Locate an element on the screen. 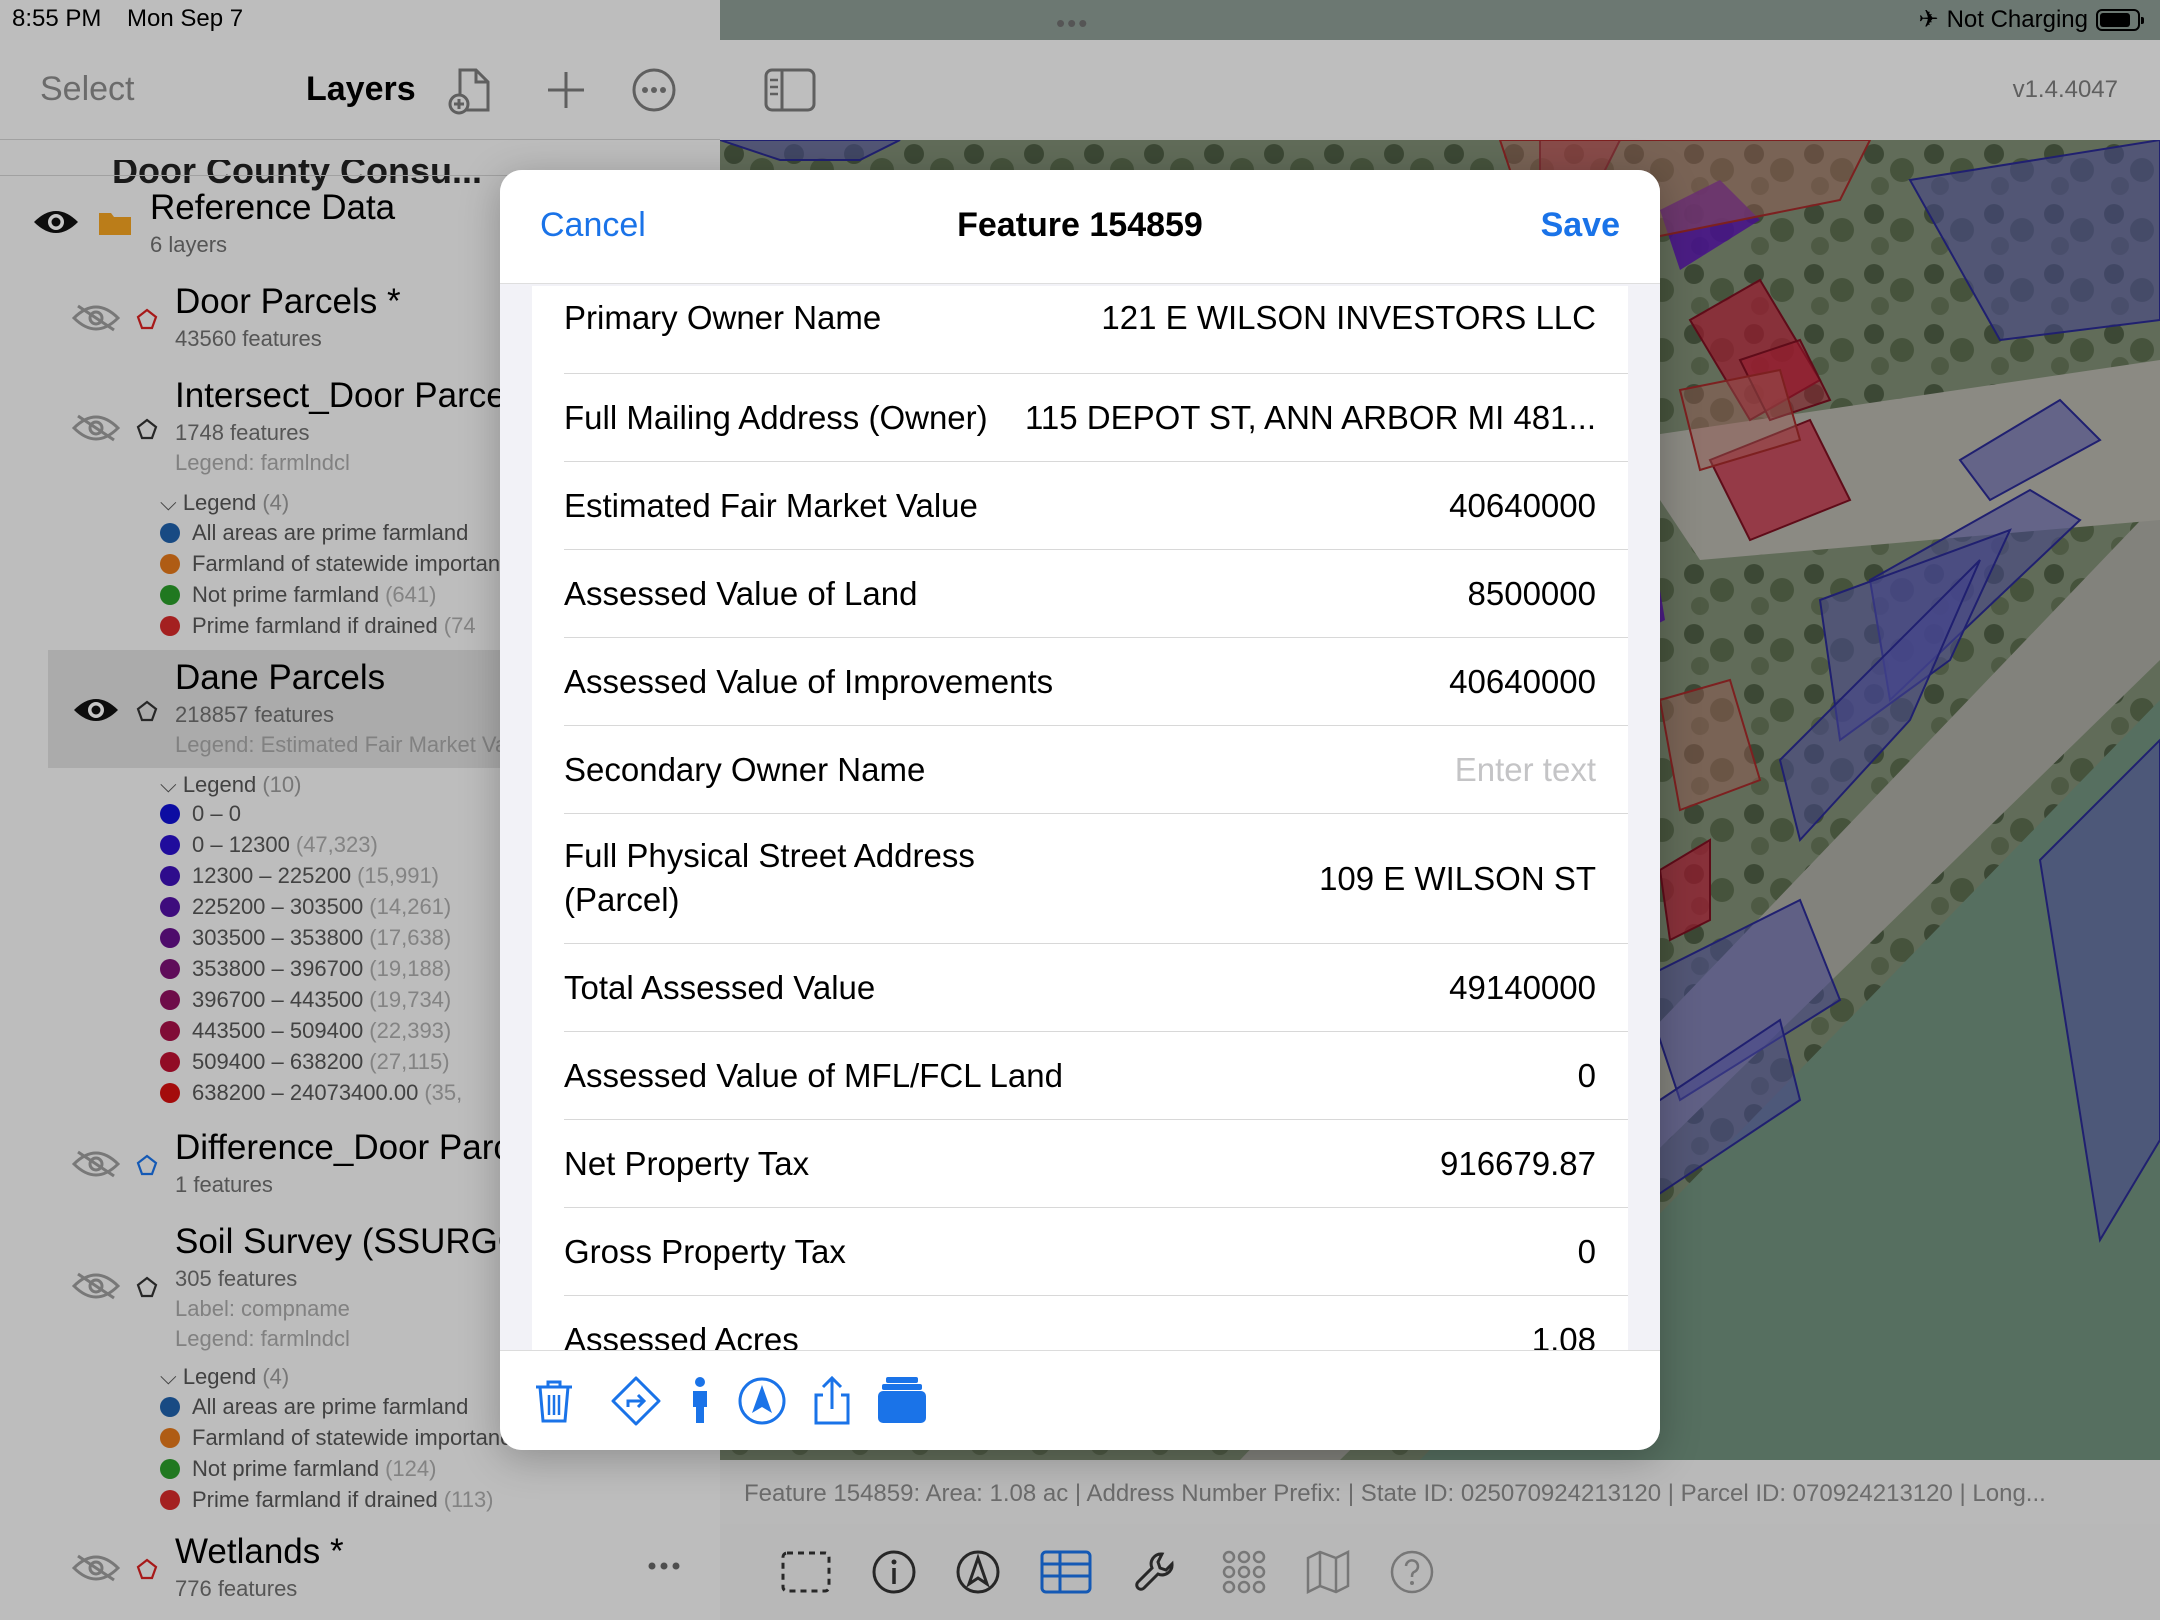  field-value: 8500000 is located at coordinates (1532, 594).